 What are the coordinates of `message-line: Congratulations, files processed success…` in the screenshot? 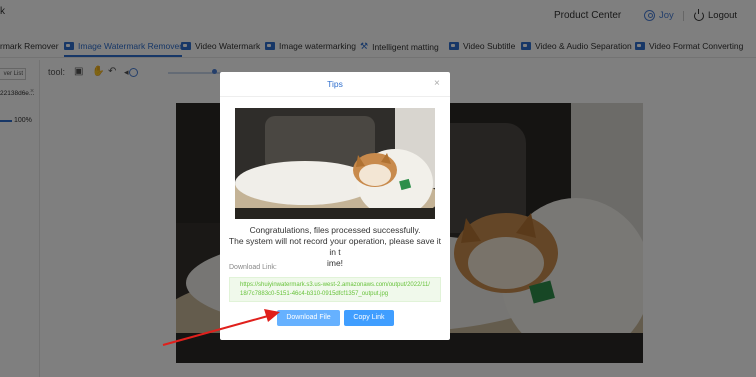 It's located at (335, 230).